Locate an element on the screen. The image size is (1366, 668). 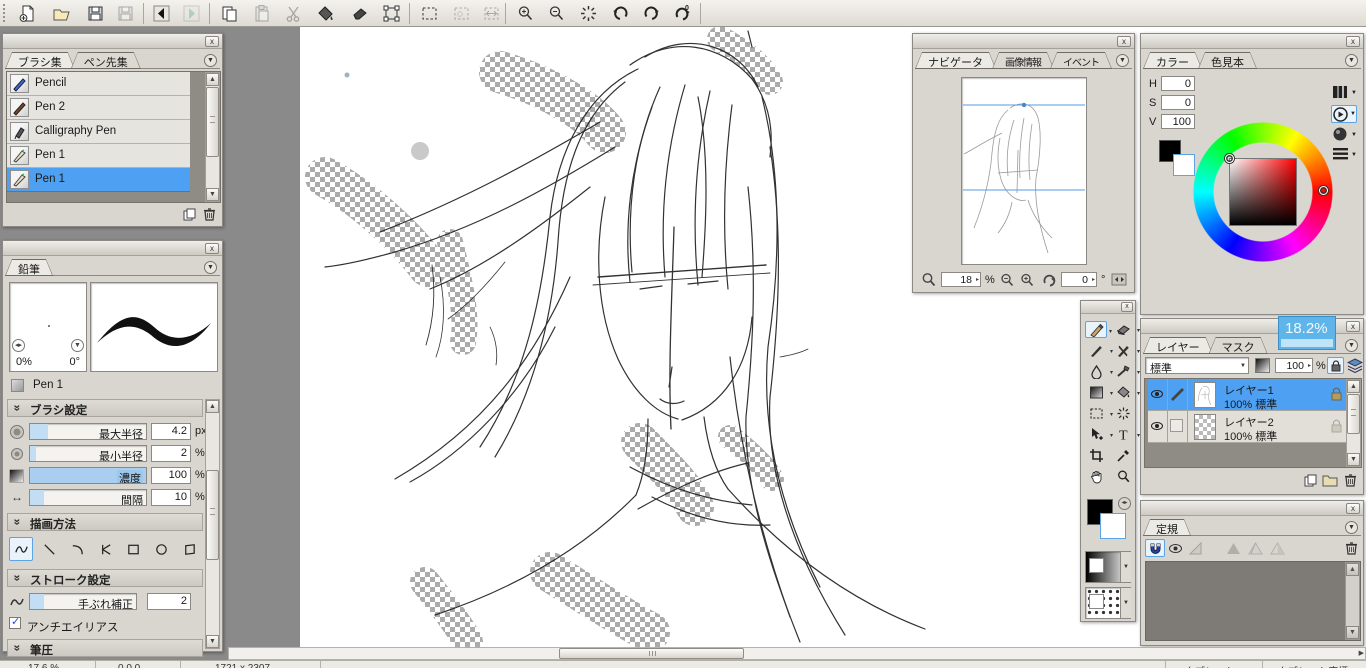
zoom-out-icon is located at coordinates (556, 13).